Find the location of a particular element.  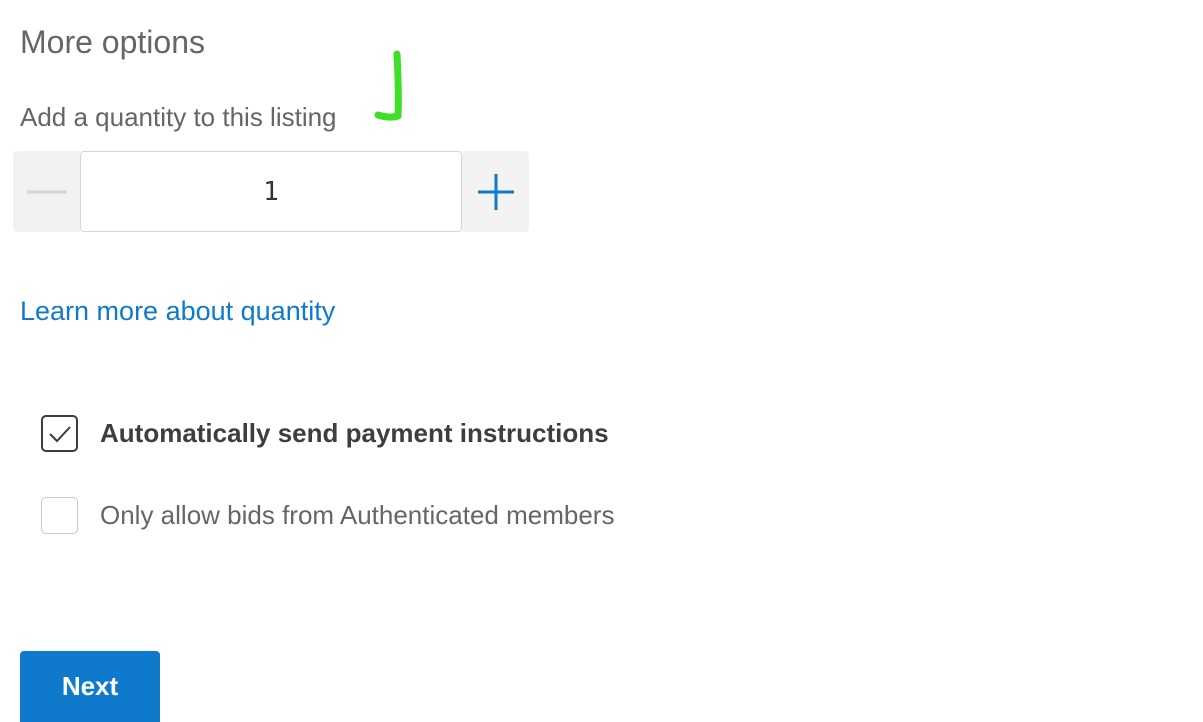

quantity-stepper is located at coordinates (271, 191).